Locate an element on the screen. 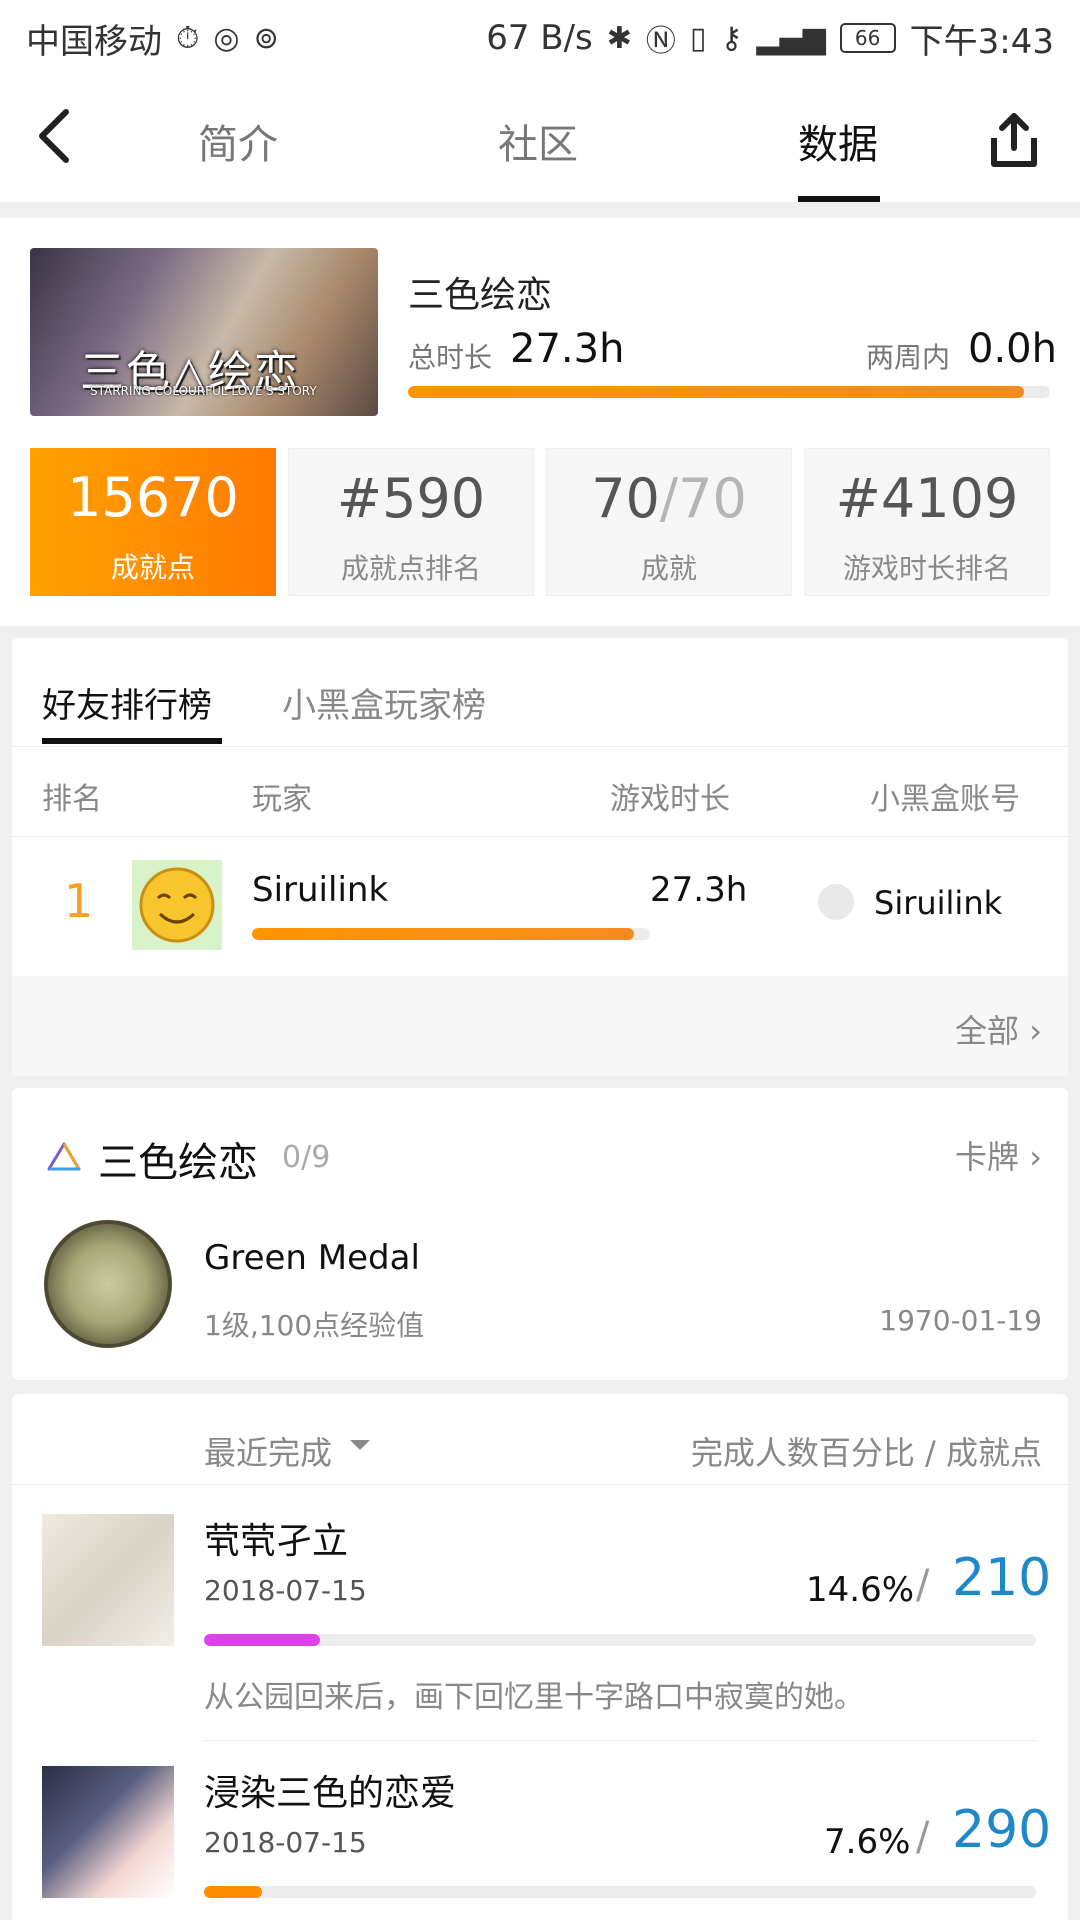  tab-intro: 简介 is located at coordinates (238, 141).